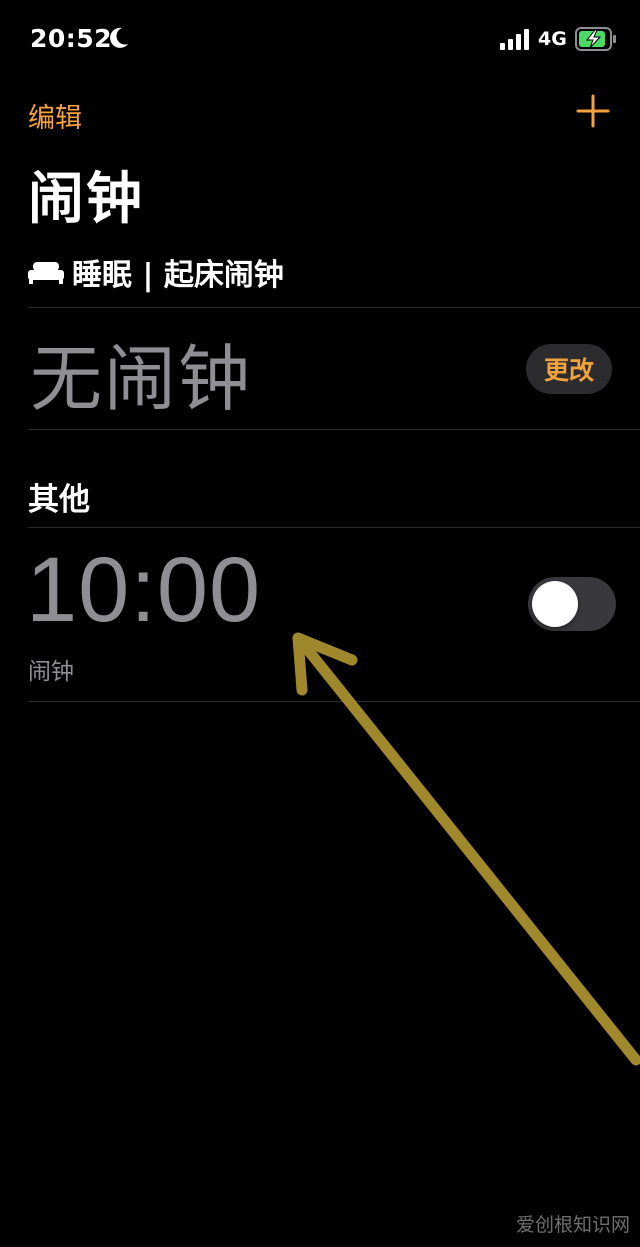 This screenshot has height=1247, width=640. What do you see at coordinates (572, 1225) in the screenshot?
I see `watermark: 爱创根知识网` at bounding box center [572, 1225].